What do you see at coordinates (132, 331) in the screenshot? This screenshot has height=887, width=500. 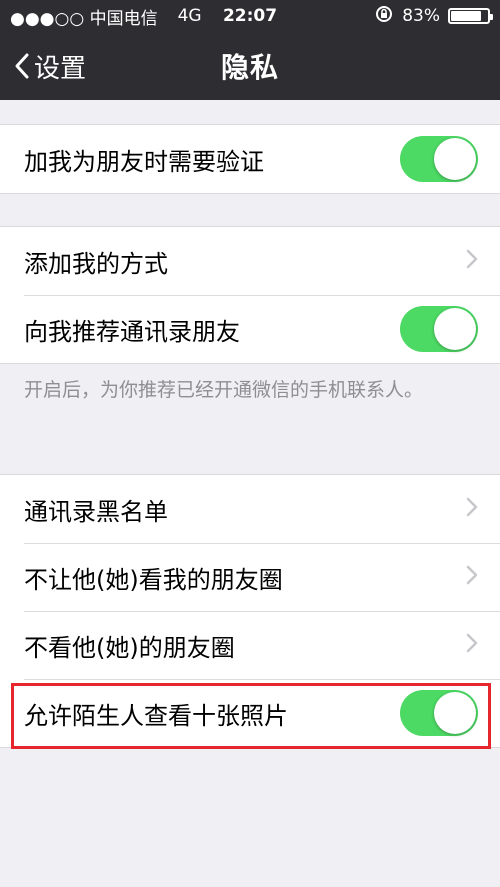 I see `recommend-contacts-label: 向我推荐通讯录朋友` at bounding box center [132, 331].